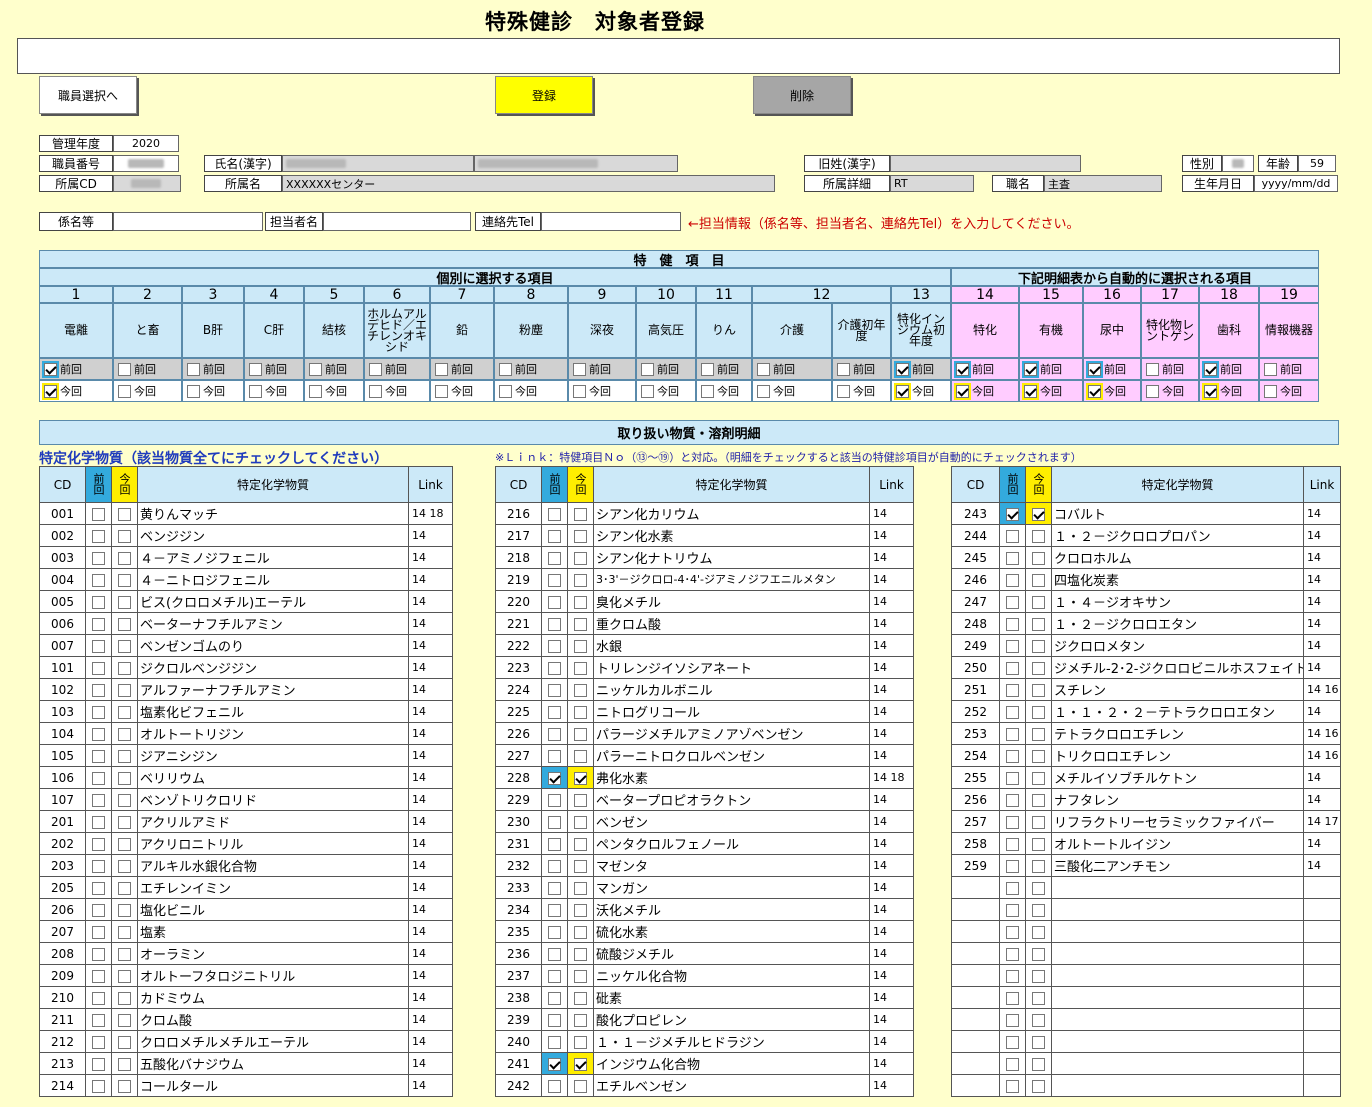 This screenshot has width=1372, height=1107. Describe the element at coordinates (544, 95) in the screenshot. I see `register-button: 登録` at that location.